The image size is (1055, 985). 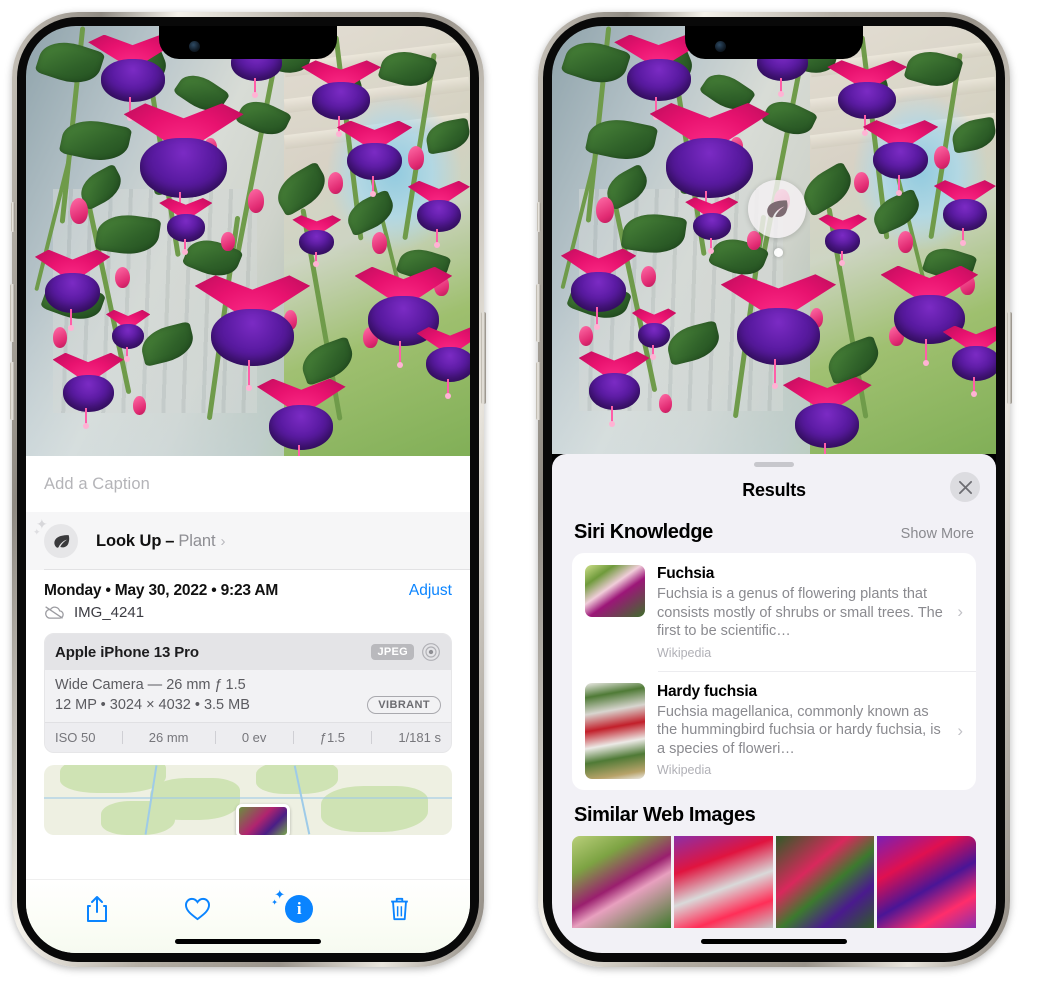 What do you see at coordinates (248, 652) in the screenshot?
I see `metadata-header: Apple iPhone 13 Pro JPEG` at bounding box center [248, 652].